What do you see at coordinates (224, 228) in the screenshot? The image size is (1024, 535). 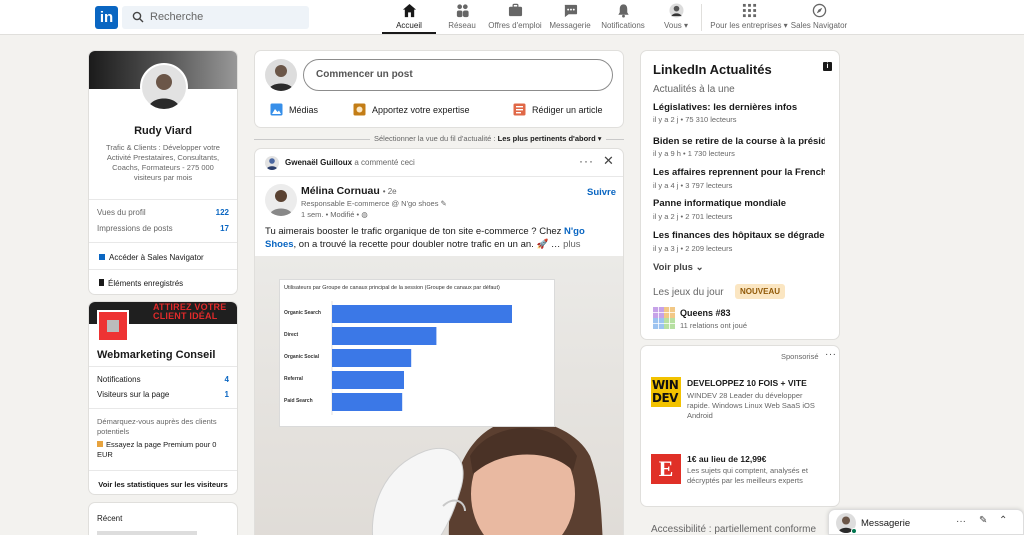 I see `stat-value: 17` at bounding box center [224, 228].